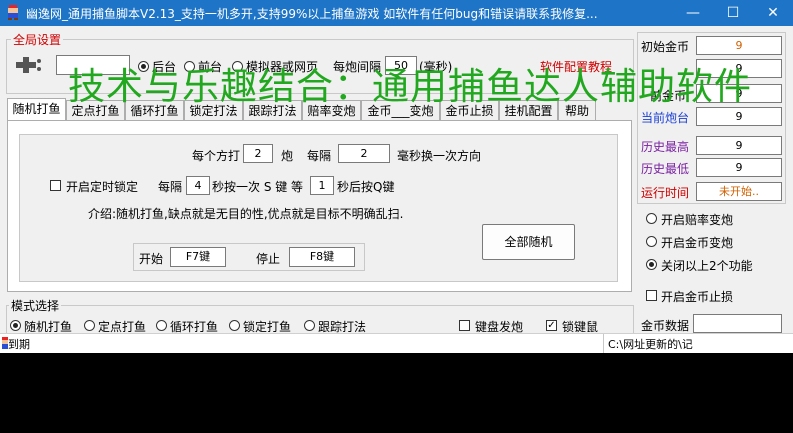 The width and height of the screenshot is (793, 433). Describe the element at coordinates (697, 243) in the screenshot. I see `coins-turret-label: 开启金币变炮` at that location.